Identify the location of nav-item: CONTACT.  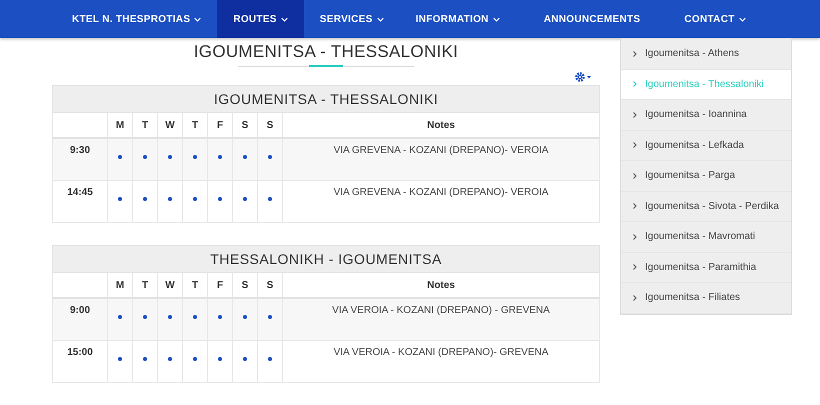
(715, 19).